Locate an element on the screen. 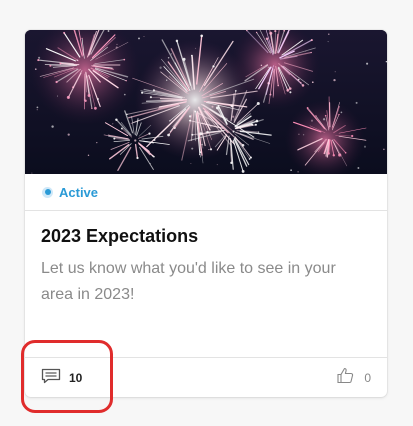  card-title: 2023 Expectations is located at coordinates (119, 236).